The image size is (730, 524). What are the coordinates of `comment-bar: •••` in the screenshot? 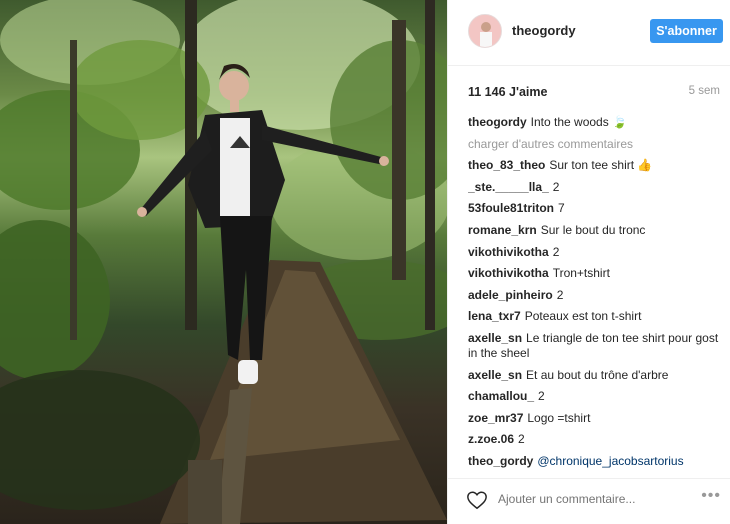 It's located at (589, 501).